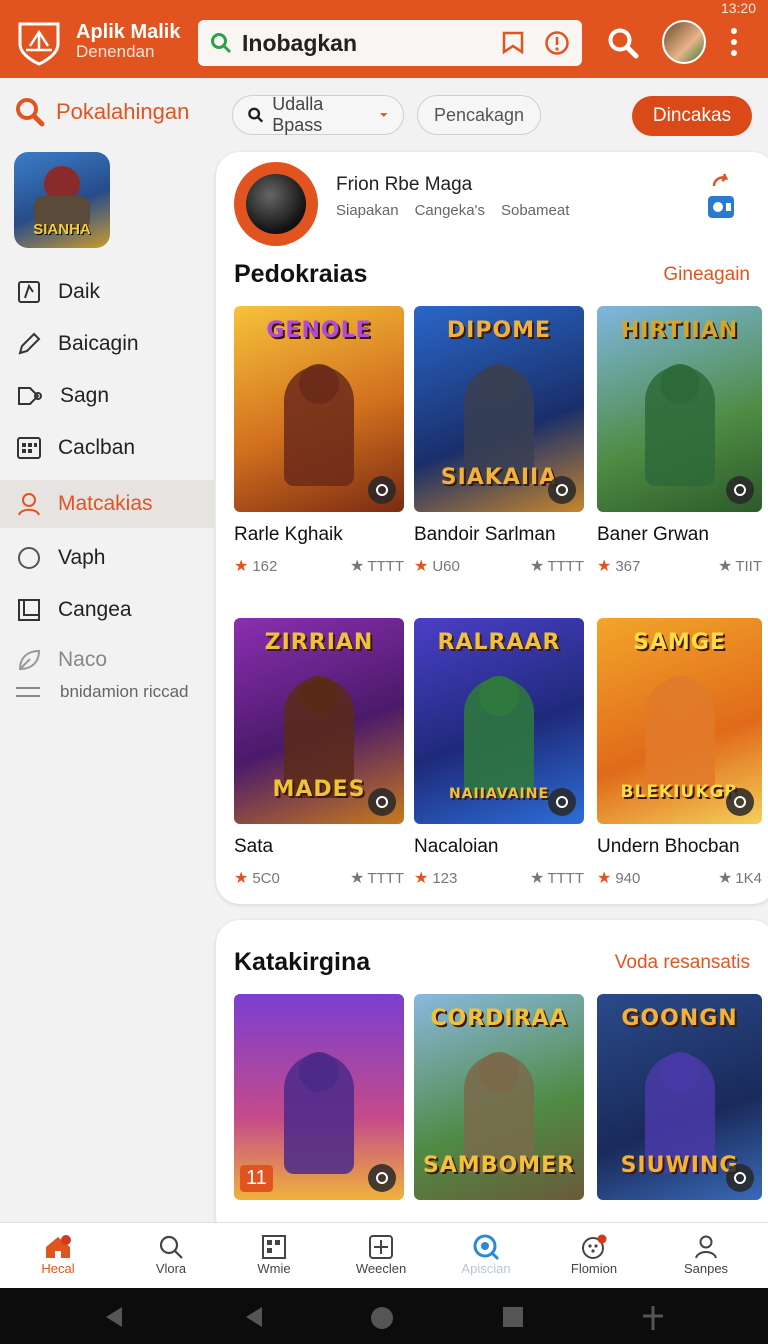 The height and width of the screenshot is (1344, 768). I want to click on game-title: Rarle Kghaik, so click(288, 534).